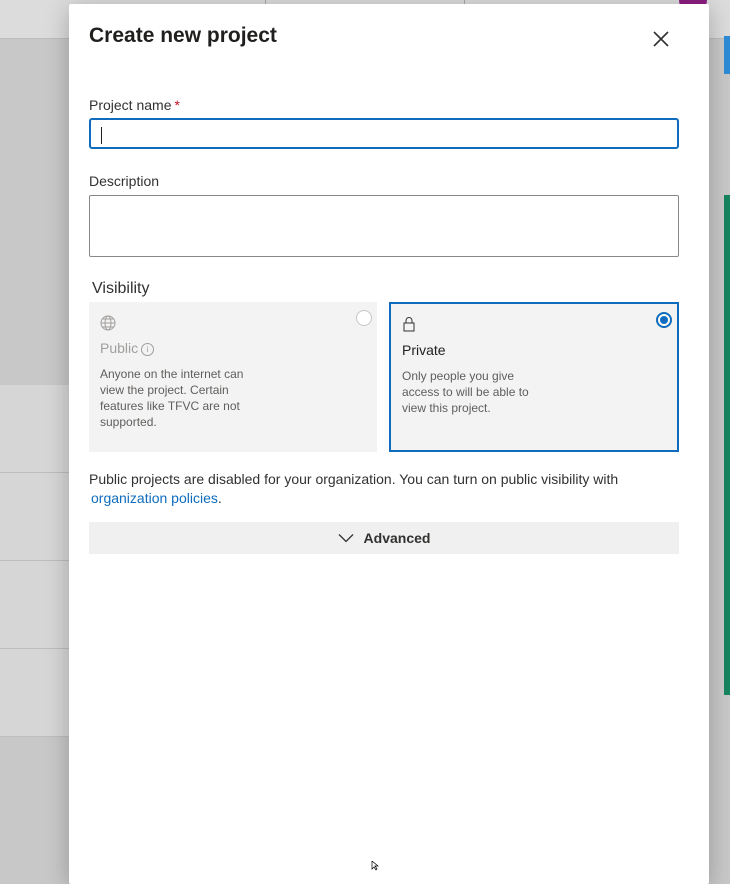 The height and width of the screenshot is (884, 730). What do you see at coordinates (364, 318) in the screenshot?
I see `public-radio` at bounding box center [364, 318].